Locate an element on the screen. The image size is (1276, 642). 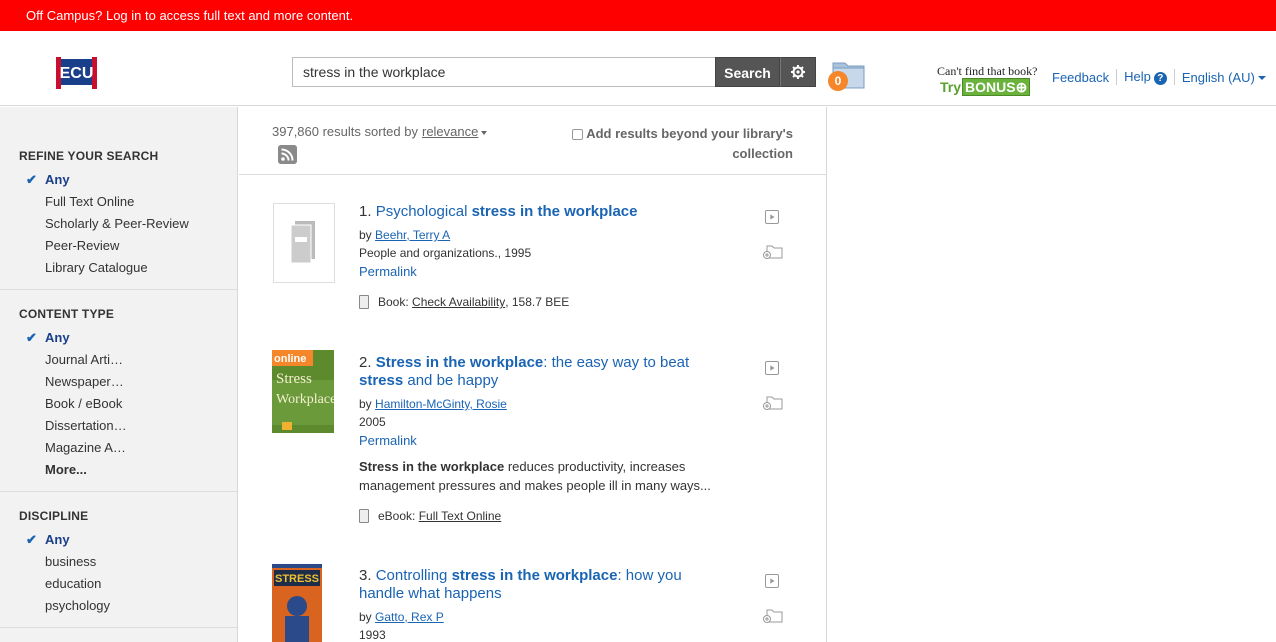
filter-education: education is located at coordinates (118, 584).